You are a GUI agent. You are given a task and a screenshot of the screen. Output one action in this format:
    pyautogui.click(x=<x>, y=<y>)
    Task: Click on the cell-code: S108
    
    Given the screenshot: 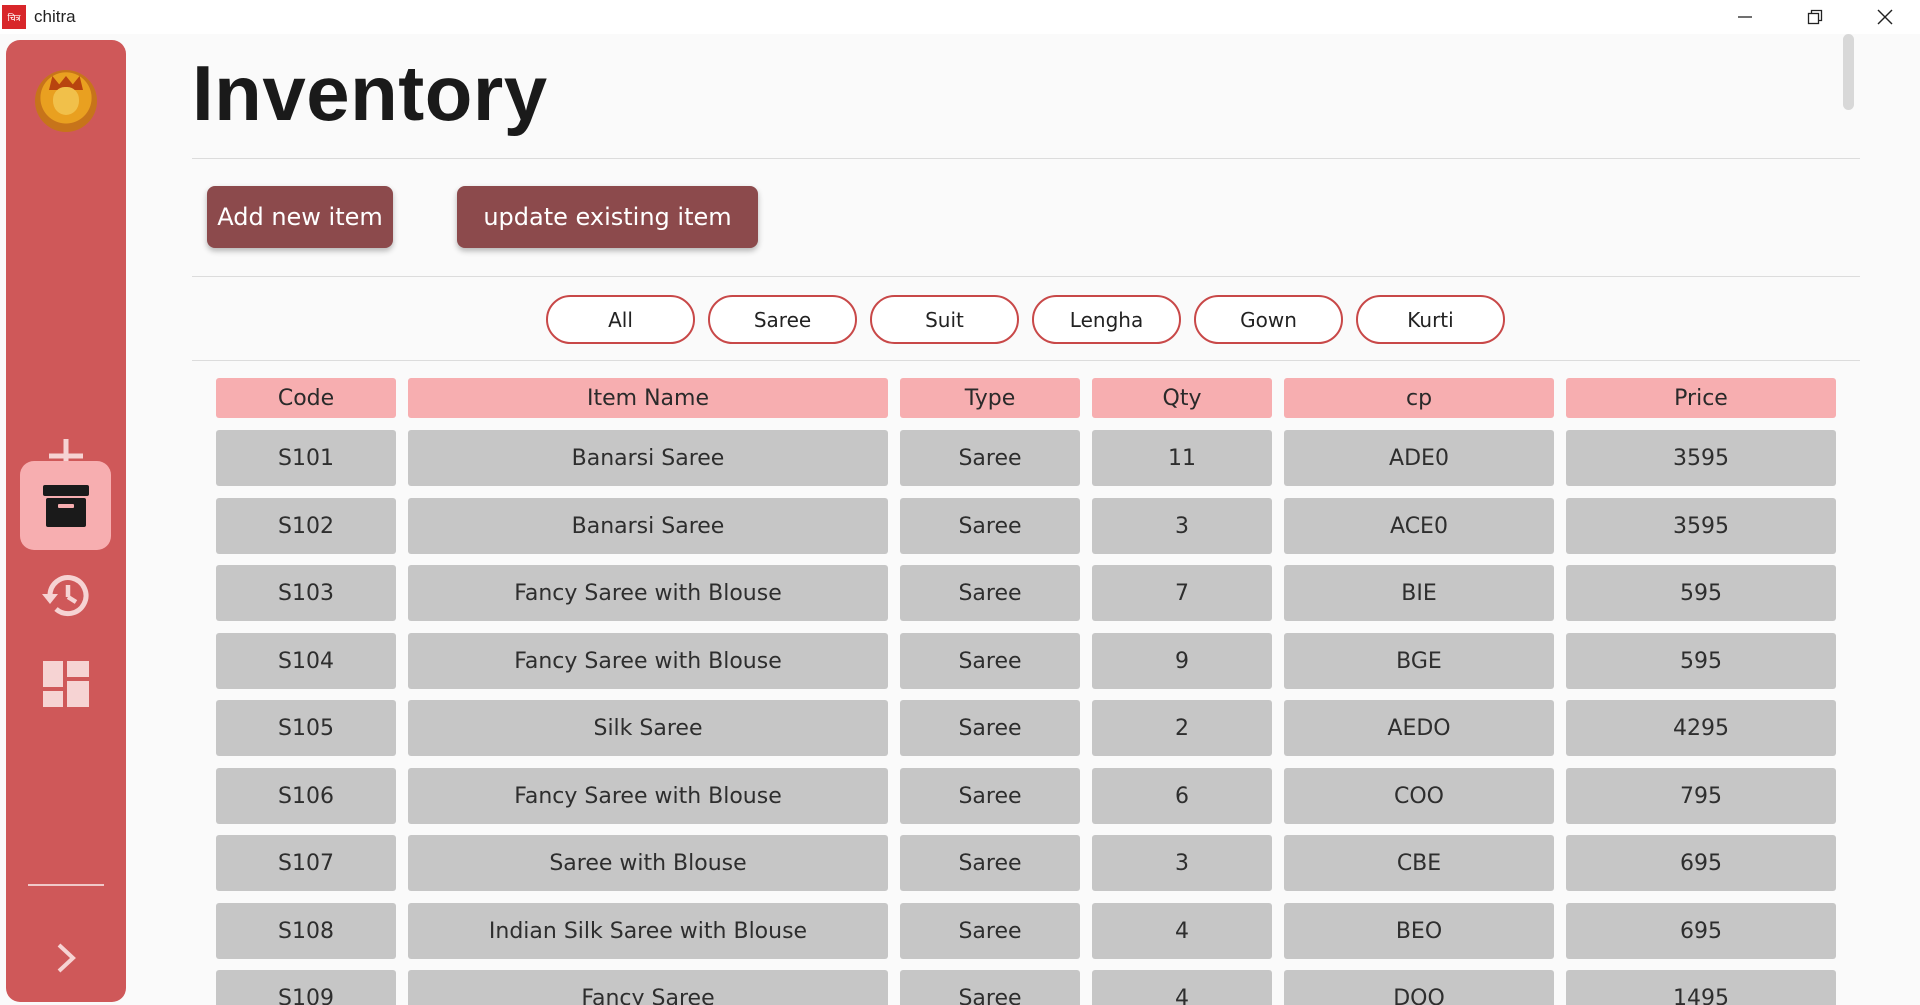 What is the action you would take?
    pyautogui.click(x=306, y=931)
    